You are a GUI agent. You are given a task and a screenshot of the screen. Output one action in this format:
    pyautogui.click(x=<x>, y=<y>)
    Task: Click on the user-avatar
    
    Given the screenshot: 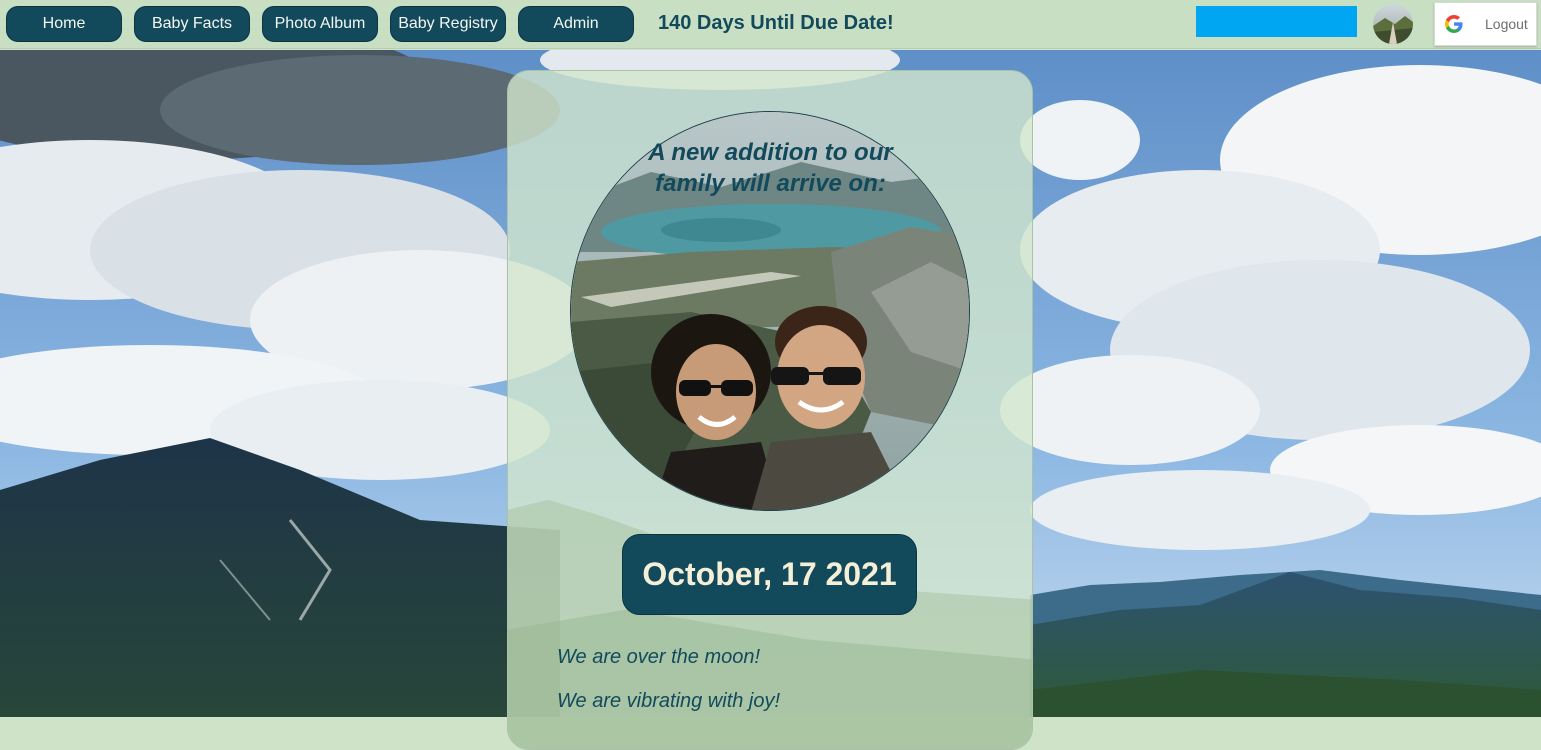 What is the action you would take?
    pyautogui.click(x=1393, y=24)
    